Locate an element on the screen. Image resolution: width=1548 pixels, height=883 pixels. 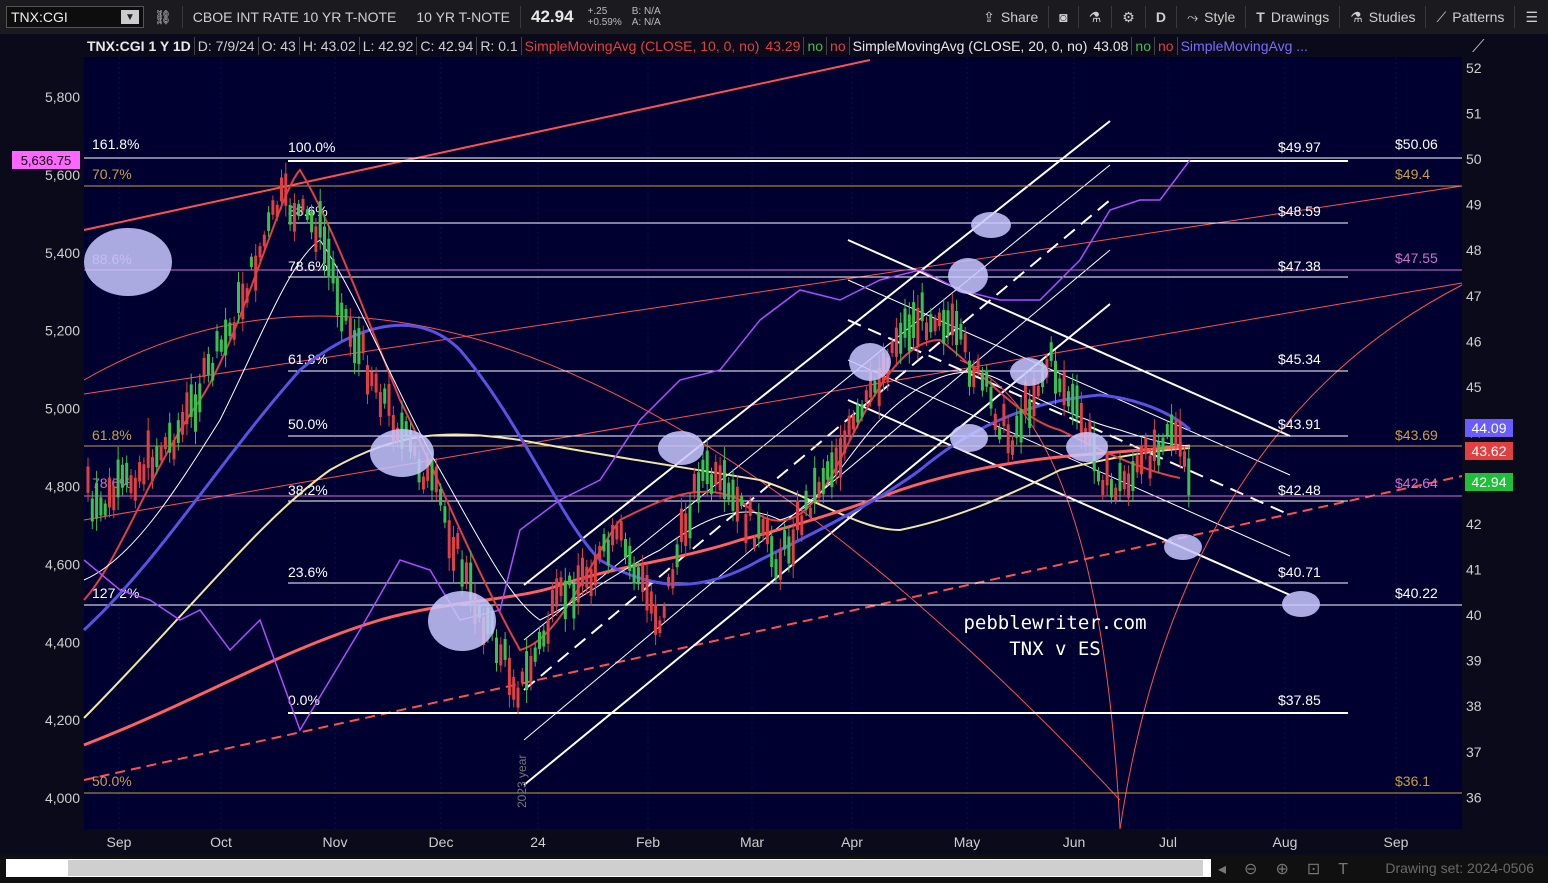
snapshot-button: ◙ is located at coordinates (1063, 17).